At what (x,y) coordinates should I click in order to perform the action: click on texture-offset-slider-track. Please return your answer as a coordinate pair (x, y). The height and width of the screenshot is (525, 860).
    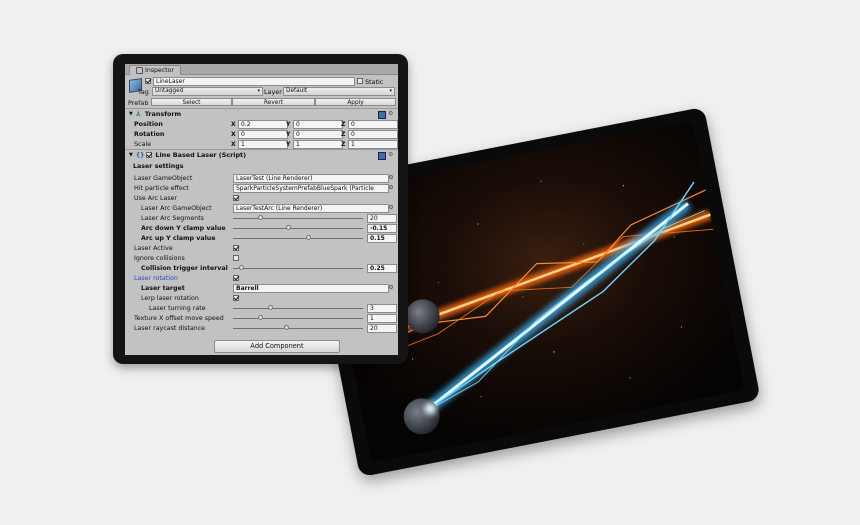
    Looking at the image, I should click on (298, 318).